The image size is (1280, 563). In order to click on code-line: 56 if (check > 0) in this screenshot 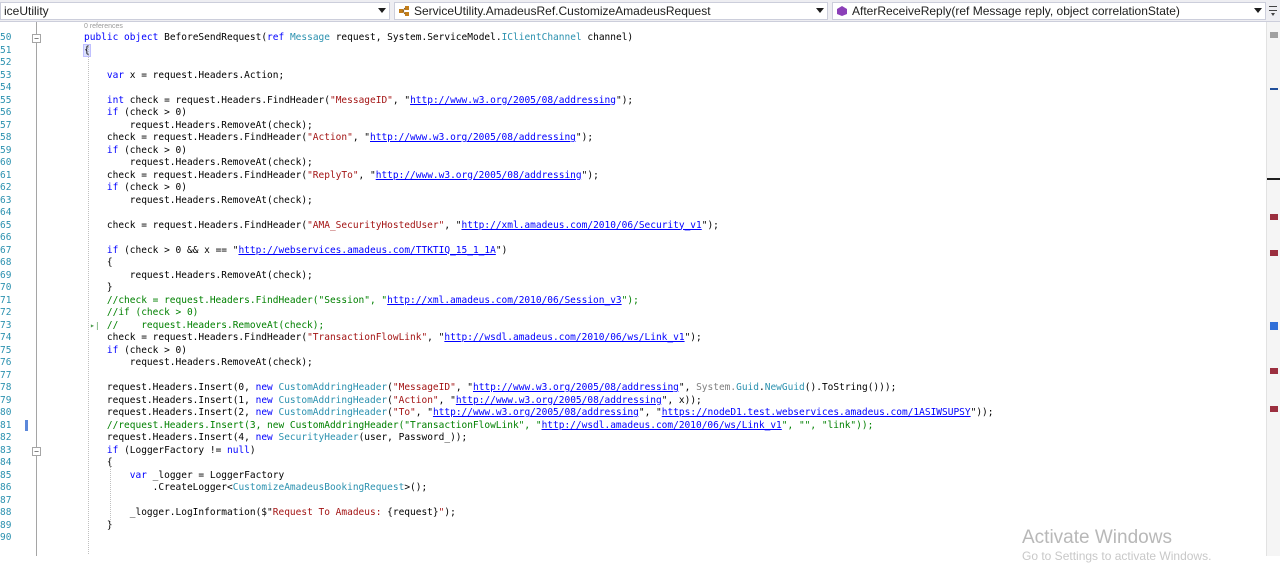, I will do `click(633, 113)`.